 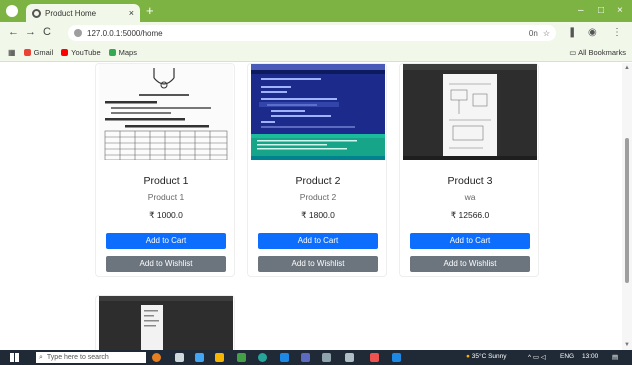 What do you see at coordinates (620, 10) in the screenshot?
I see `close-window-button: ×` at bounding box center [620, 10].